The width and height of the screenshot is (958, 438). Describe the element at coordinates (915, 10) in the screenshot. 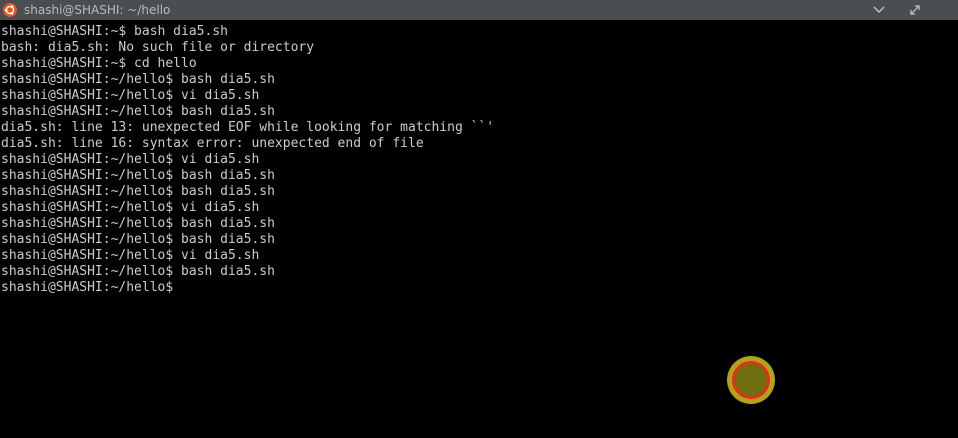

I see `maximize-icon` at that location.